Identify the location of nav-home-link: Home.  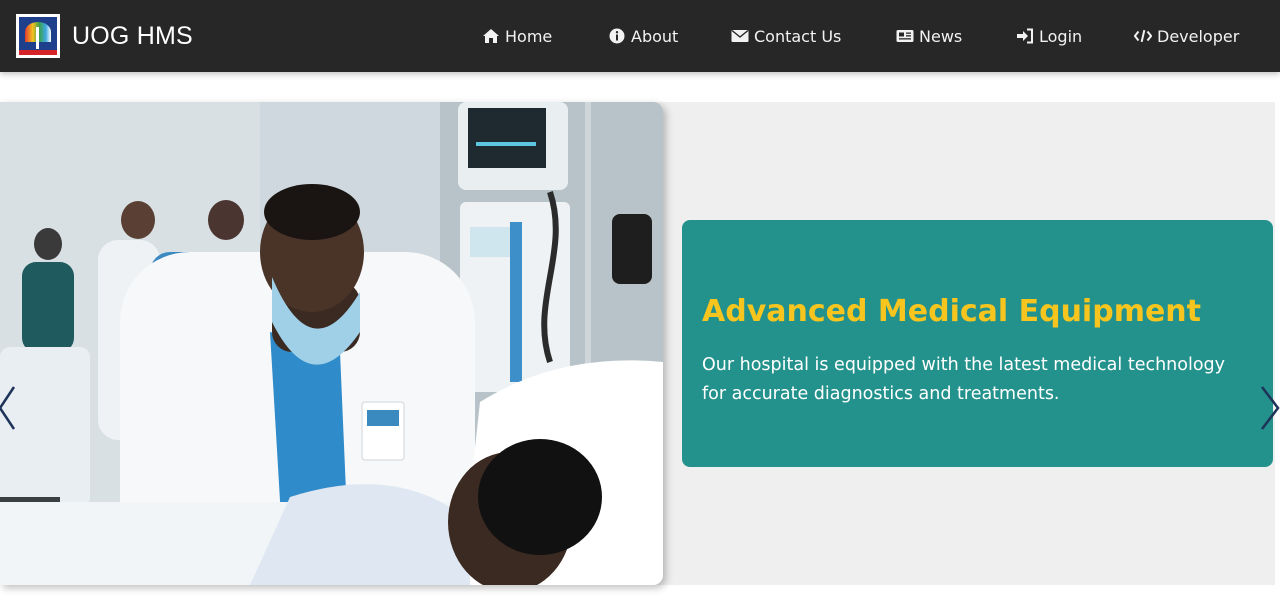
(517, 36).